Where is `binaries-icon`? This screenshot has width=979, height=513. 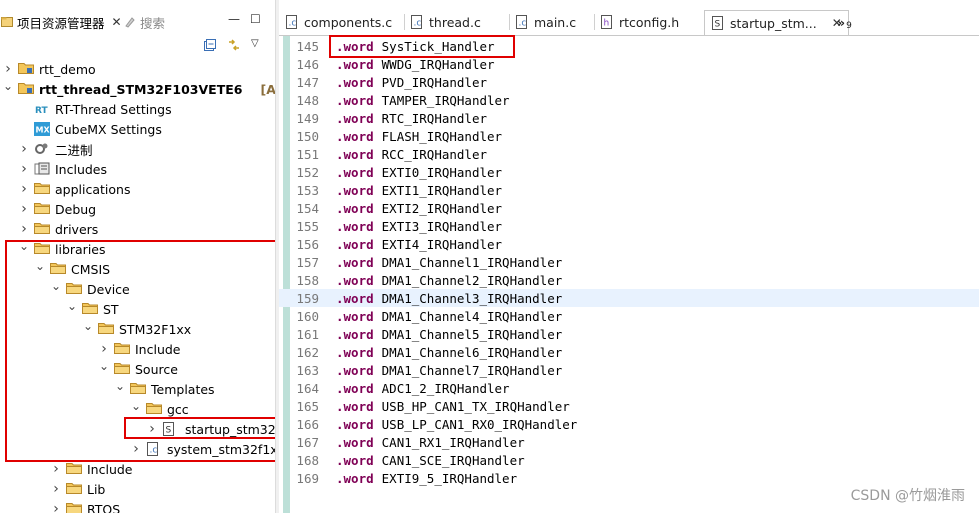 binaries-icon is located at coordinates (42, 149).